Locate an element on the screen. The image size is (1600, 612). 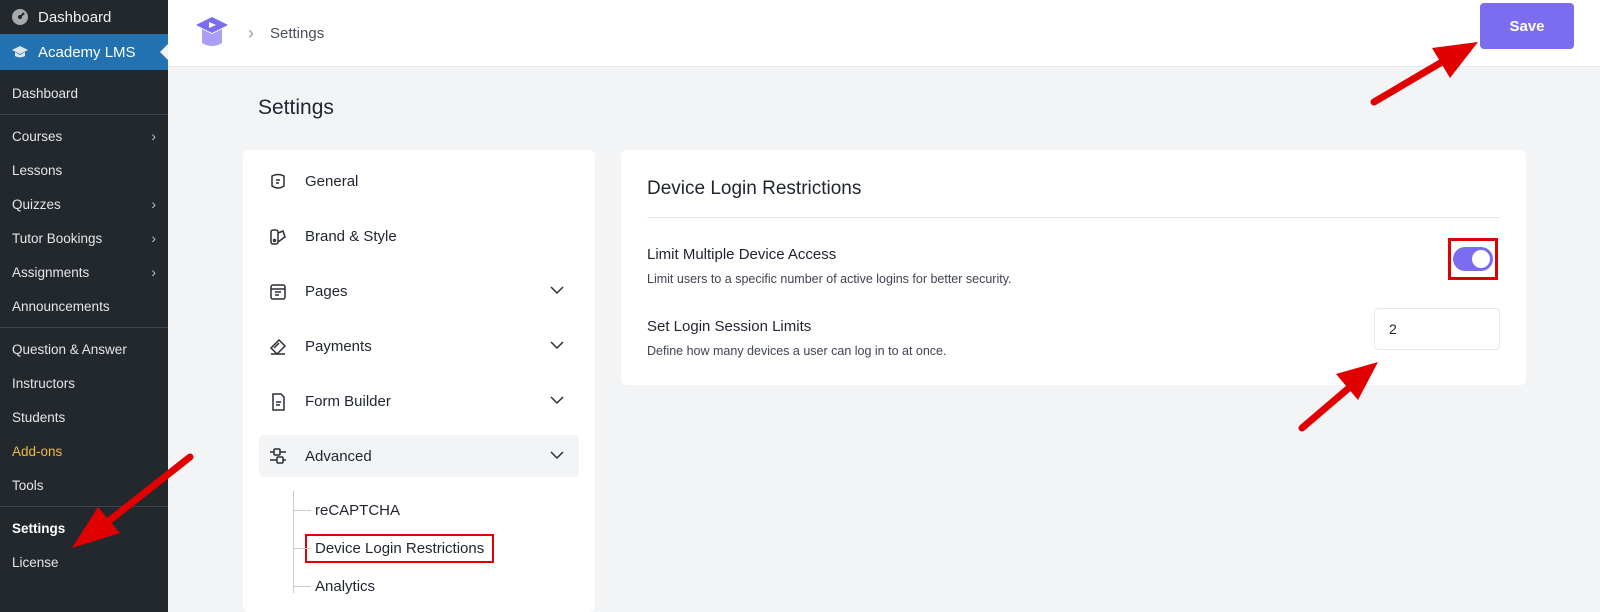
menu-item-label: General is located at coordinates (332, 181).